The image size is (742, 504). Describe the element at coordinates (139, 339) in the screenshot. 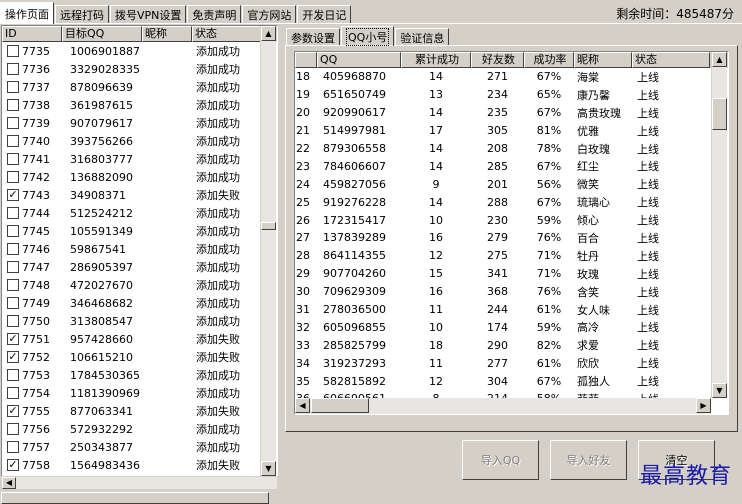

I see `table-row: ✓ 7751 957428660 添加失败` at that location.